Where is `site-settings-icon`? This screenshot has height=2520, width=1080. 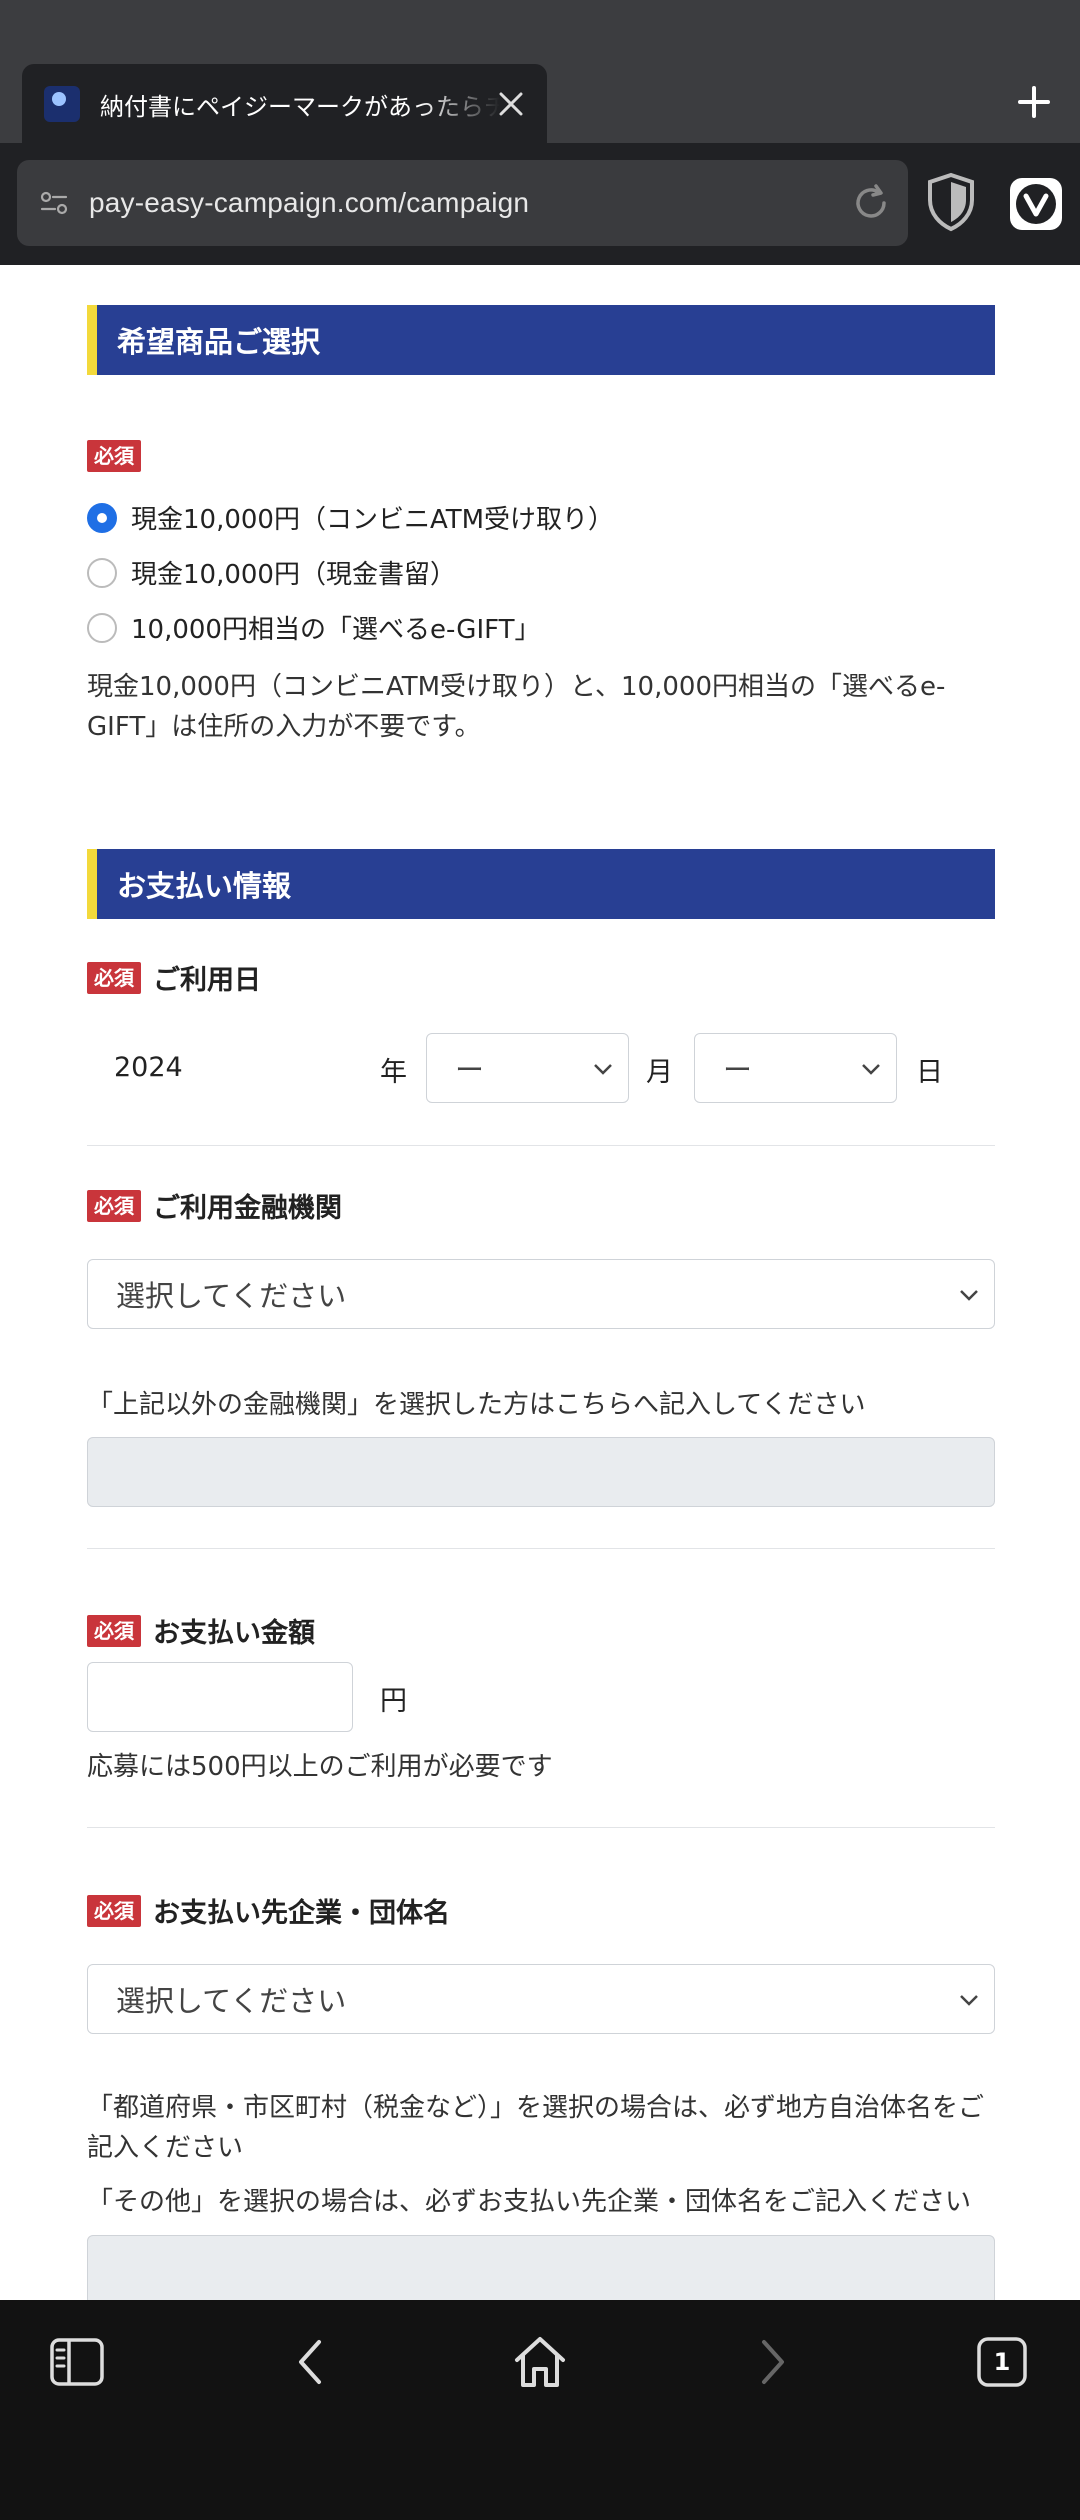 site-settings-icon is located at coordinates (54, 203).